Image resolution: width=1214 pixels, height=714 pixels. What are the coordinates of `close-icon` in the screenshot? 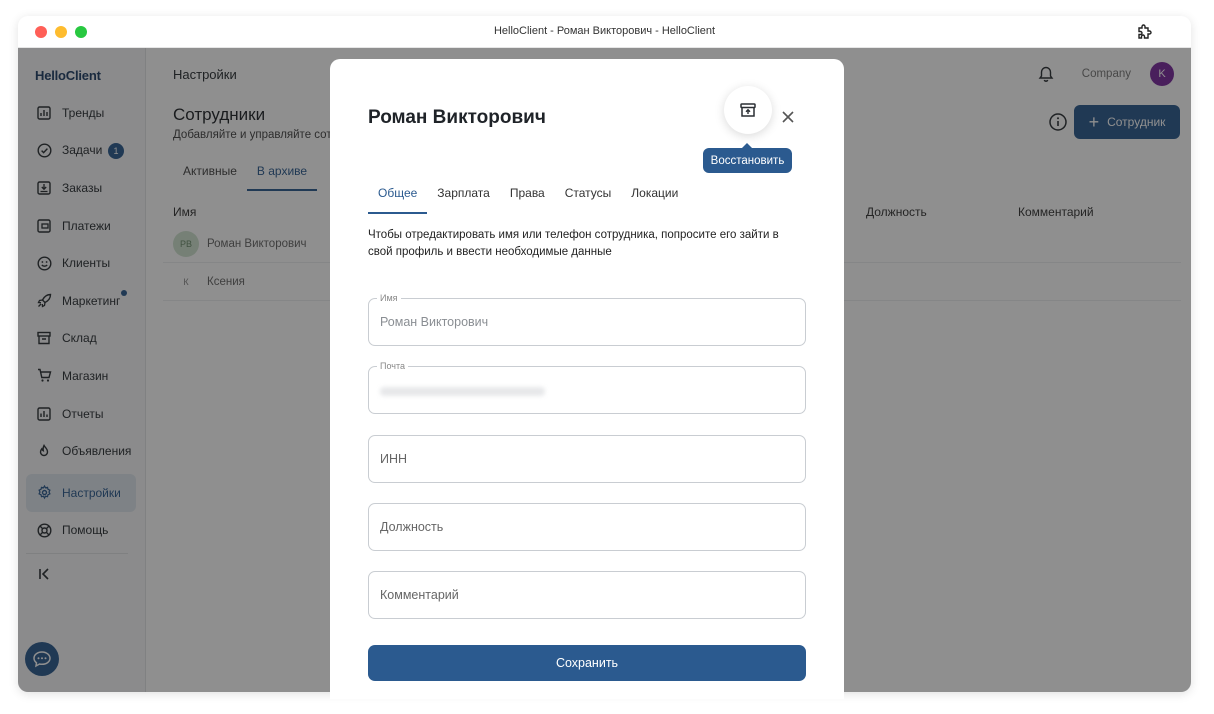 It's located at (788, 117).